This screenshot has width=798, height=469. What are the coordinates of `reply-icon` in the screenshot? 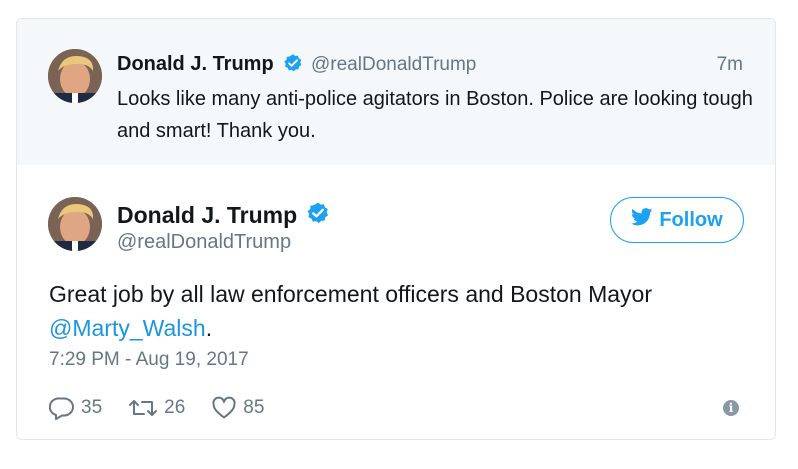 It's located at (62, 408).